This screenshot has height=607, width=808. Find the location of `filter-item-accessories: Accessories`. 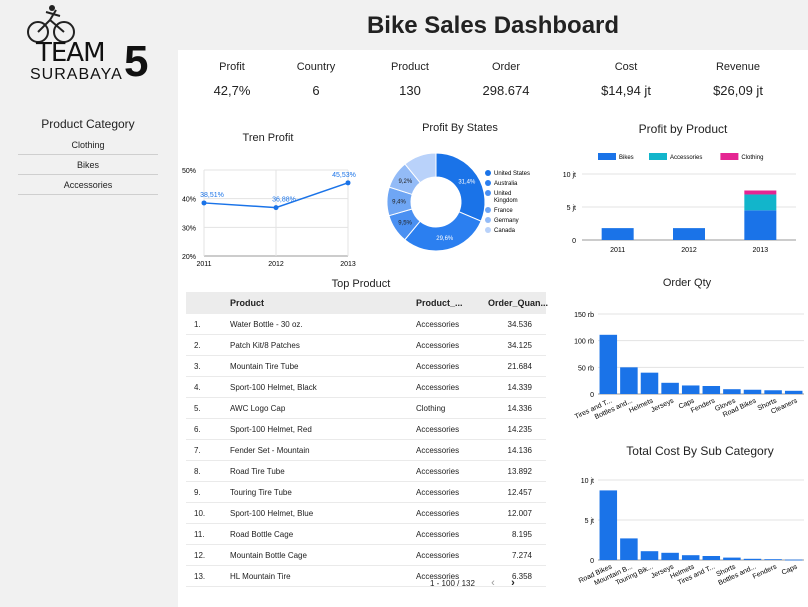

filter-item-accessories: Accessories is located at coordinates (88, 185).